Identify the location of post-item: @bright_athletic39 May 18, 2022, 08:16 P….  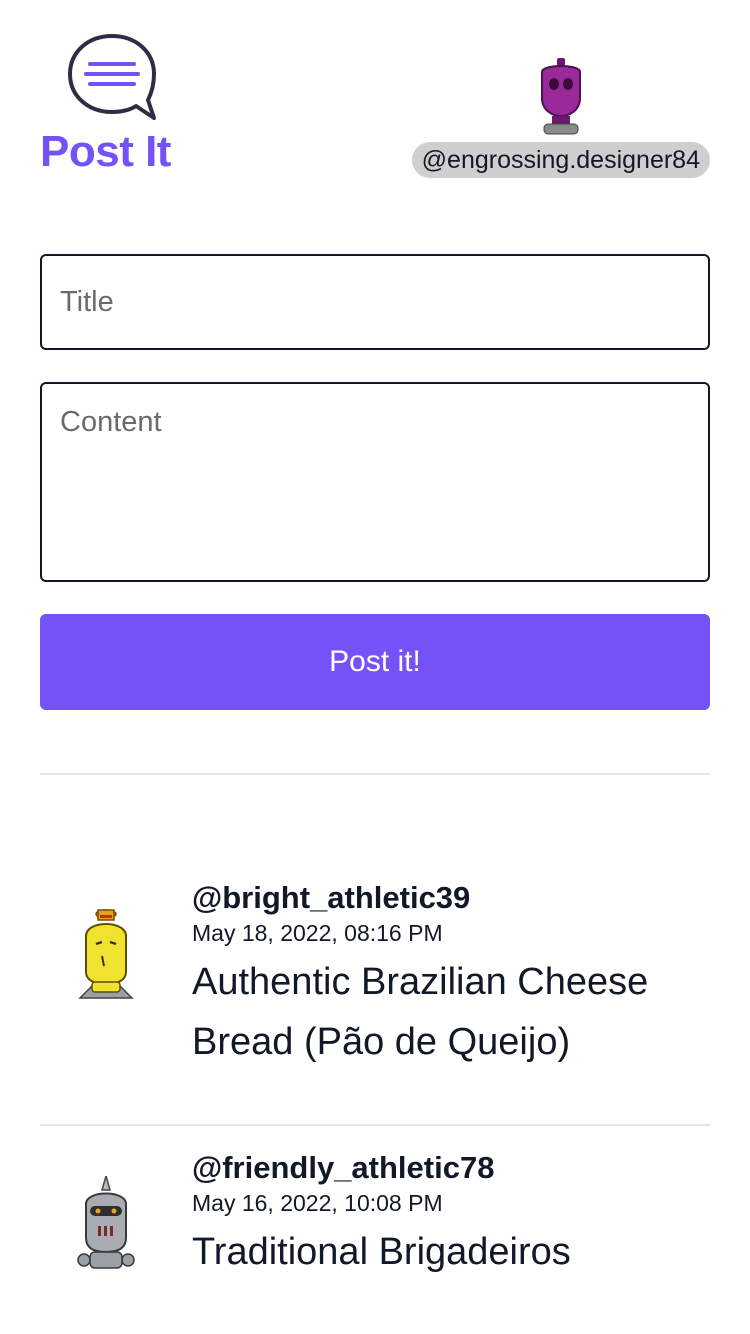
(375, 976).